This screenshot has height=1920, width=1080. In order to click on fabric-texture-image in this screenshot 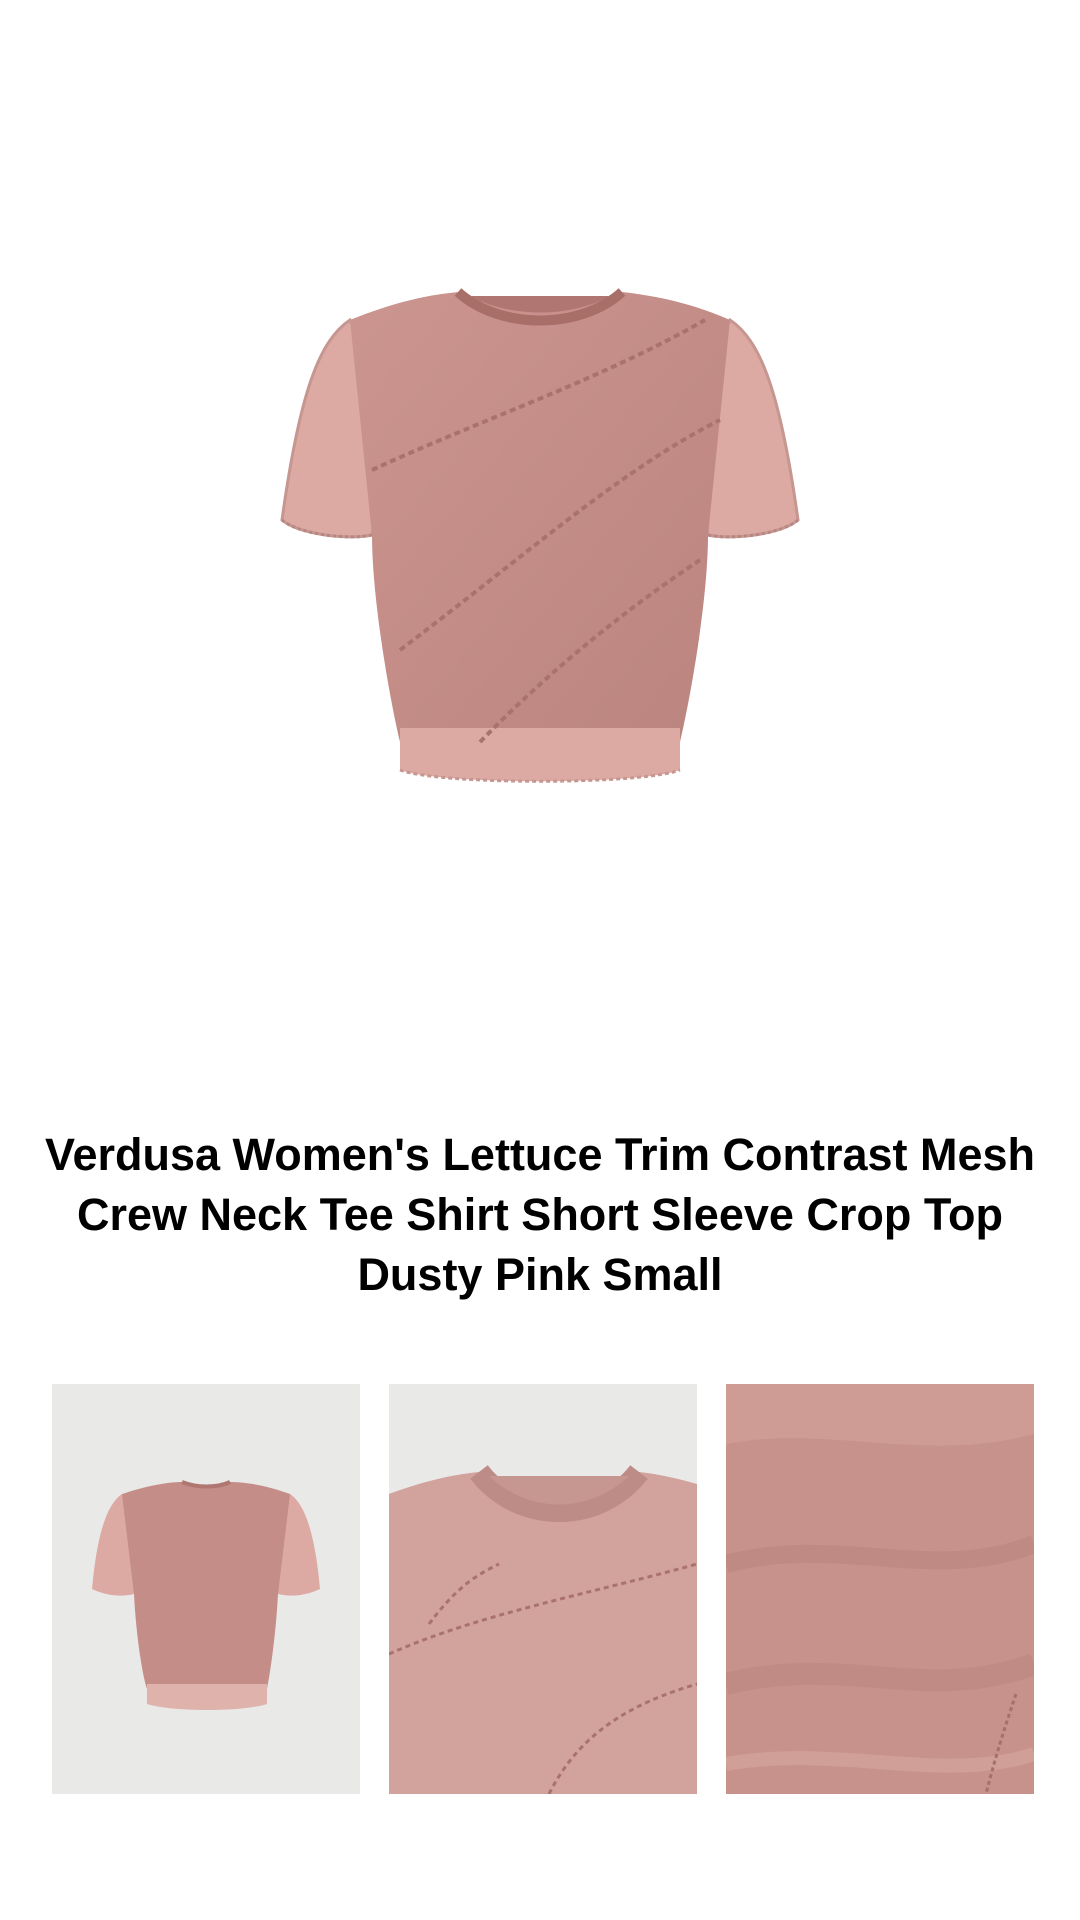, I will do `click(880, 1589)`.